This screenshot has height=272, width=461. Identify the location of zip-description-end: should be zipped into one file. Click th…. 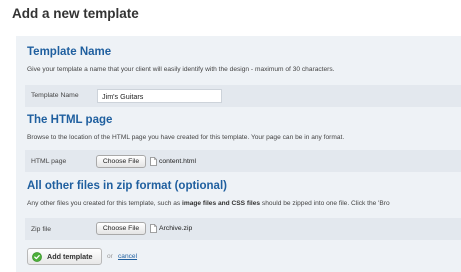
(325, 203).